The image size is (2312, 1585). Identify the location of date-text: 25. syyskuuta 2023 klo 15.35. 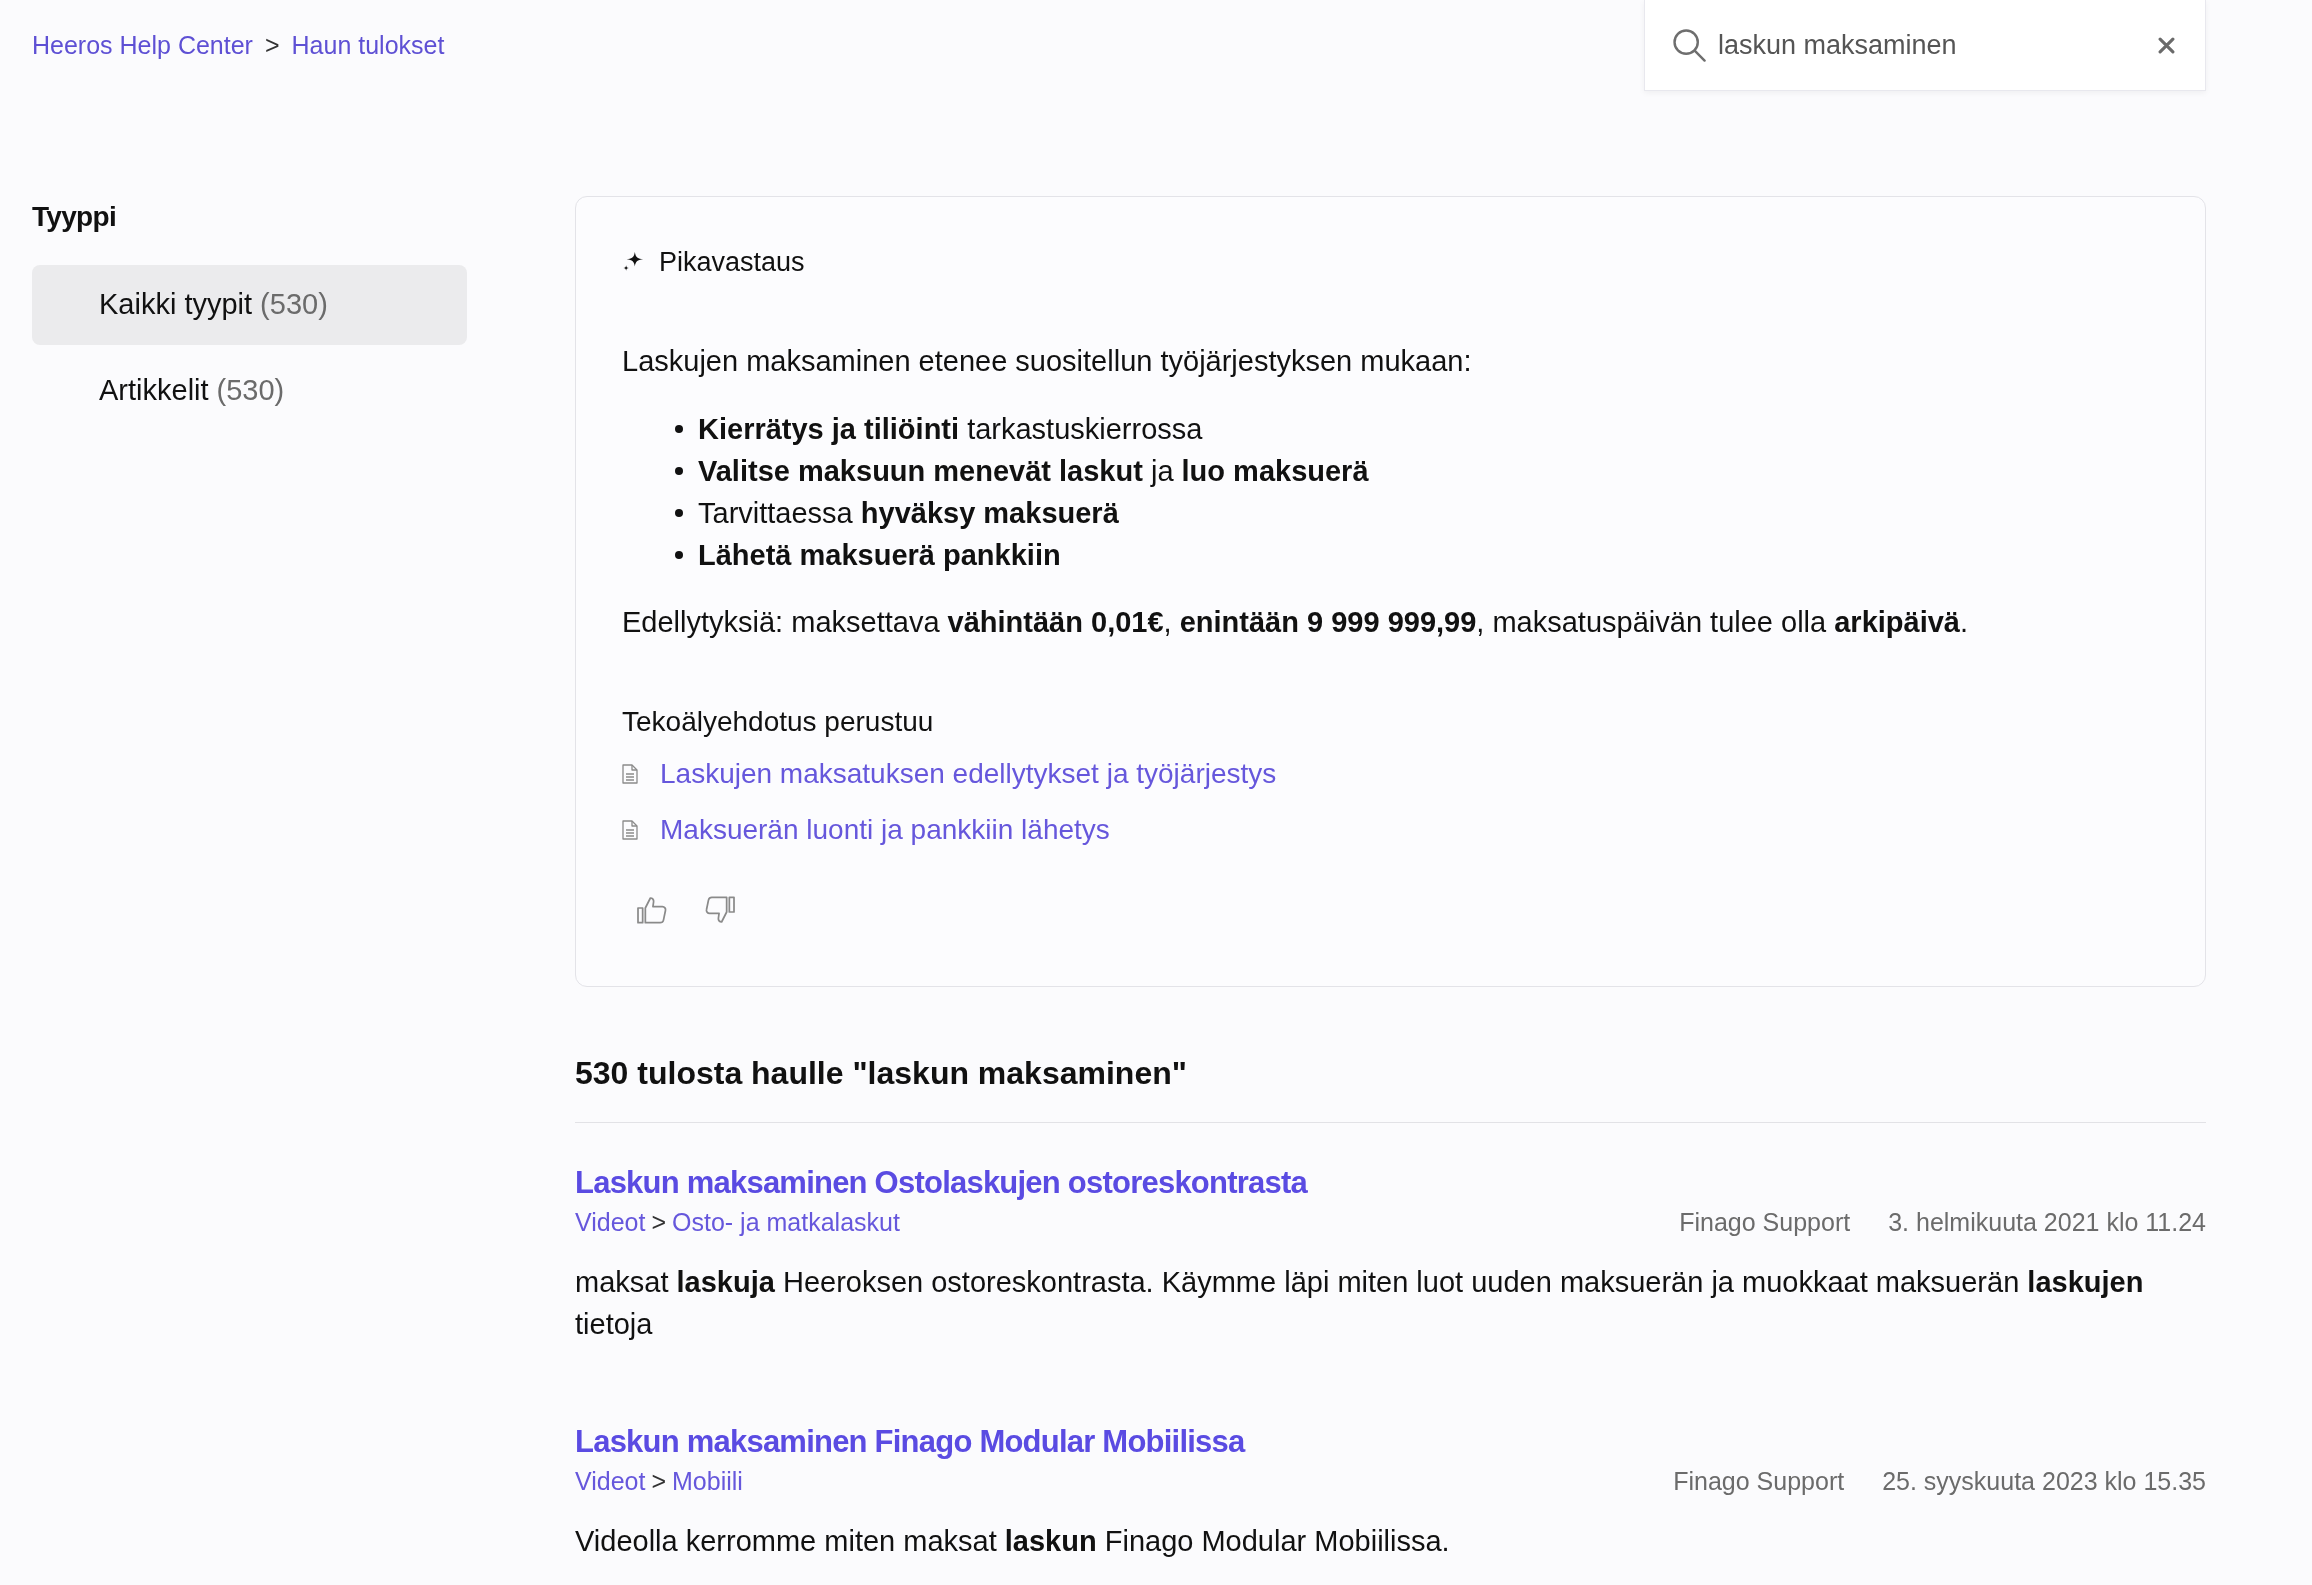
(2044, 1482).